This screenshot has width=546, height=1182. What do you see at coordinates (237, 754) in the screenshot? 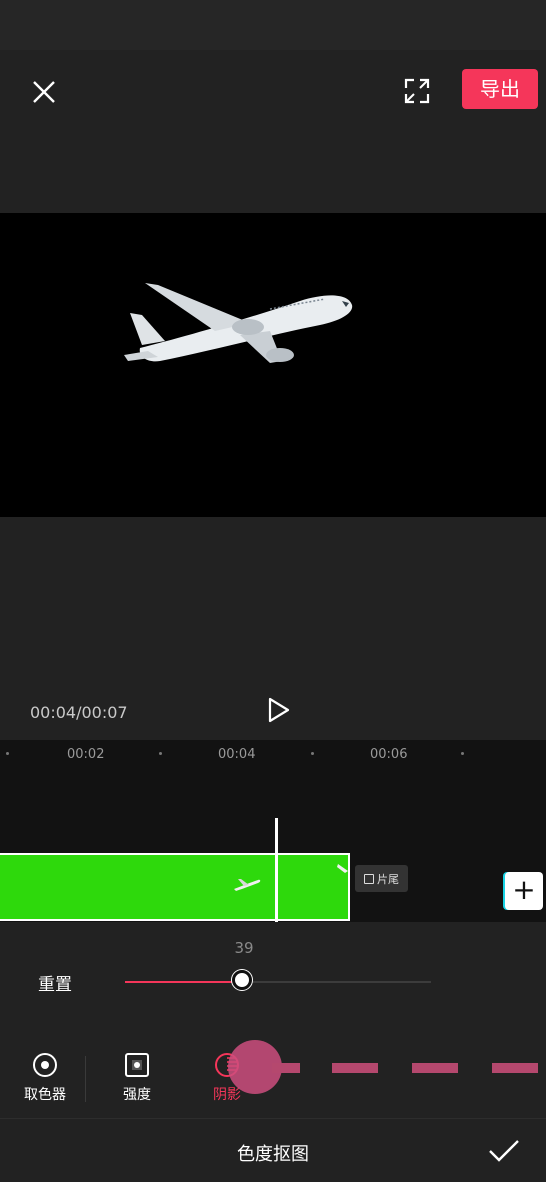
I see `ruler-tick-label: 00:04` at bounding box center [237, 754].